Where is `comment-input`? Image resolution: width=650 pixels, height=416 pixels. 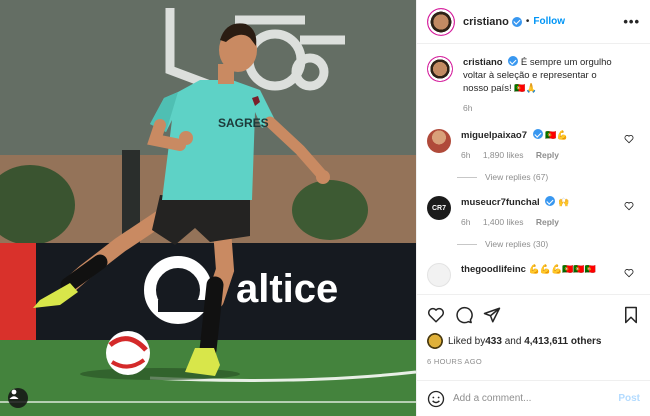
comment-input is located at coordinates (536, 398).